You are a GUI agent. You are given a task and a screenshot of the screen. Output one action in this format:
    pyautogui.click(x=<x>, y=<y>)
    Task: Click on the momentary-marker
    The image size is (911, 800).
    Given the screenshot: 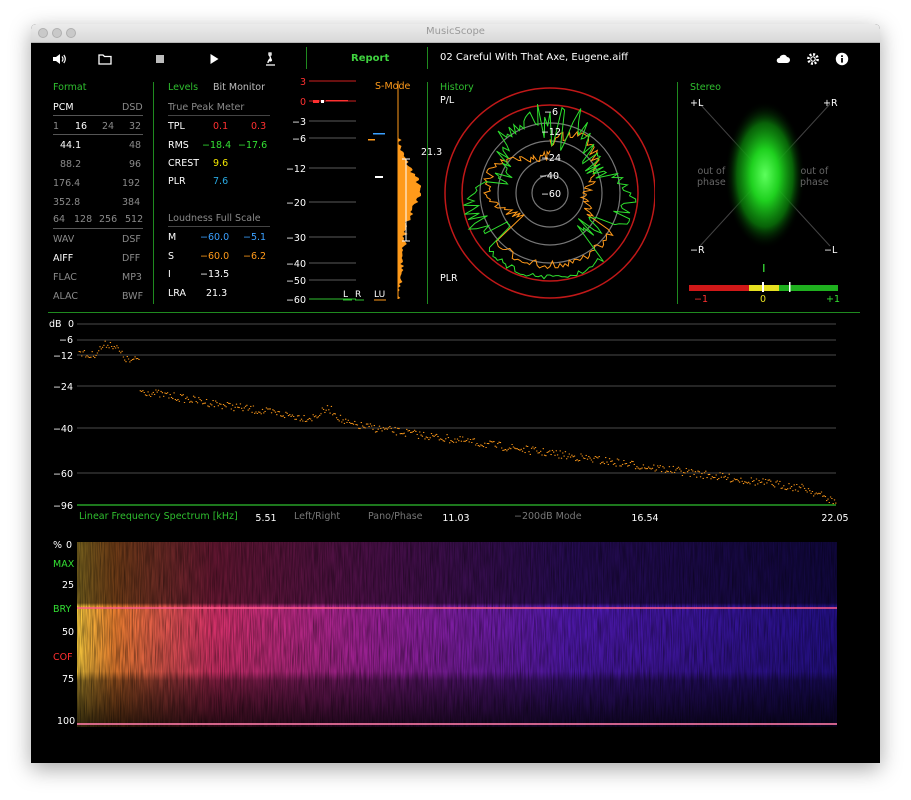 What is the action you would take?
    pyautogui.click(x=379, y=134)
    